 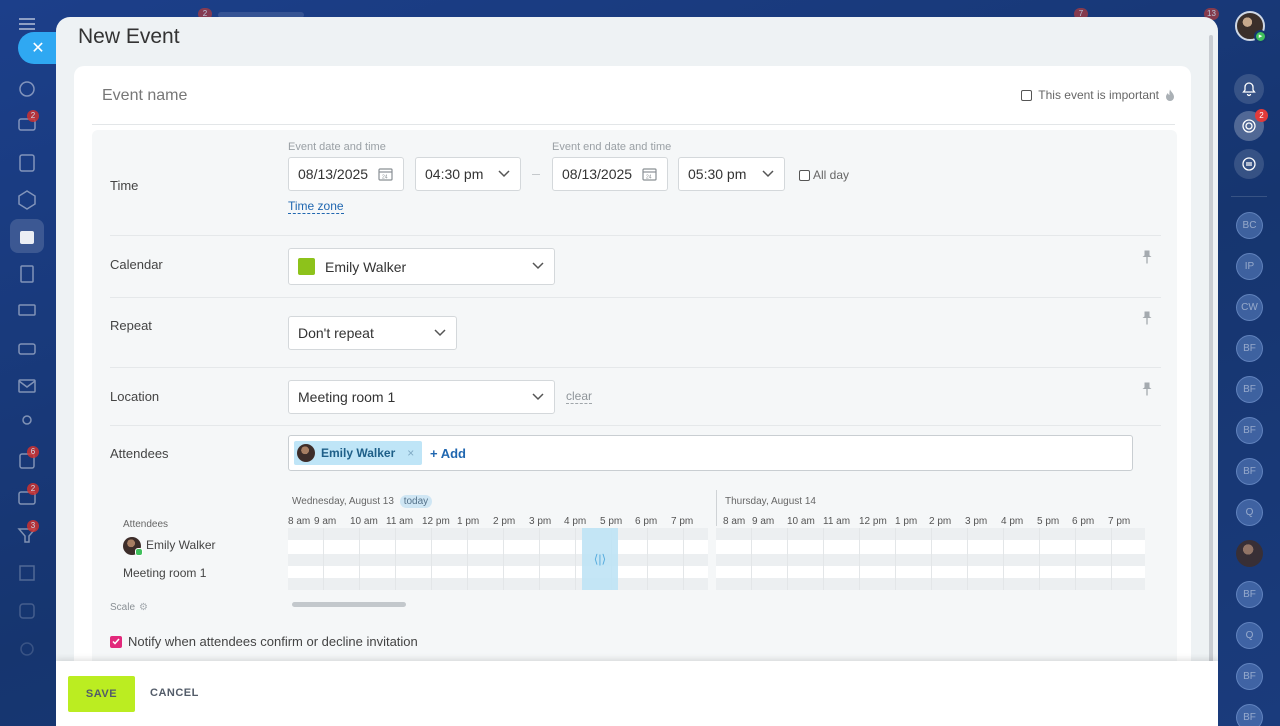 What do you see at coordinates (1211, 355) in the screenshot?
I see `panel-scrollbar` at bounding box center [1211, 355].